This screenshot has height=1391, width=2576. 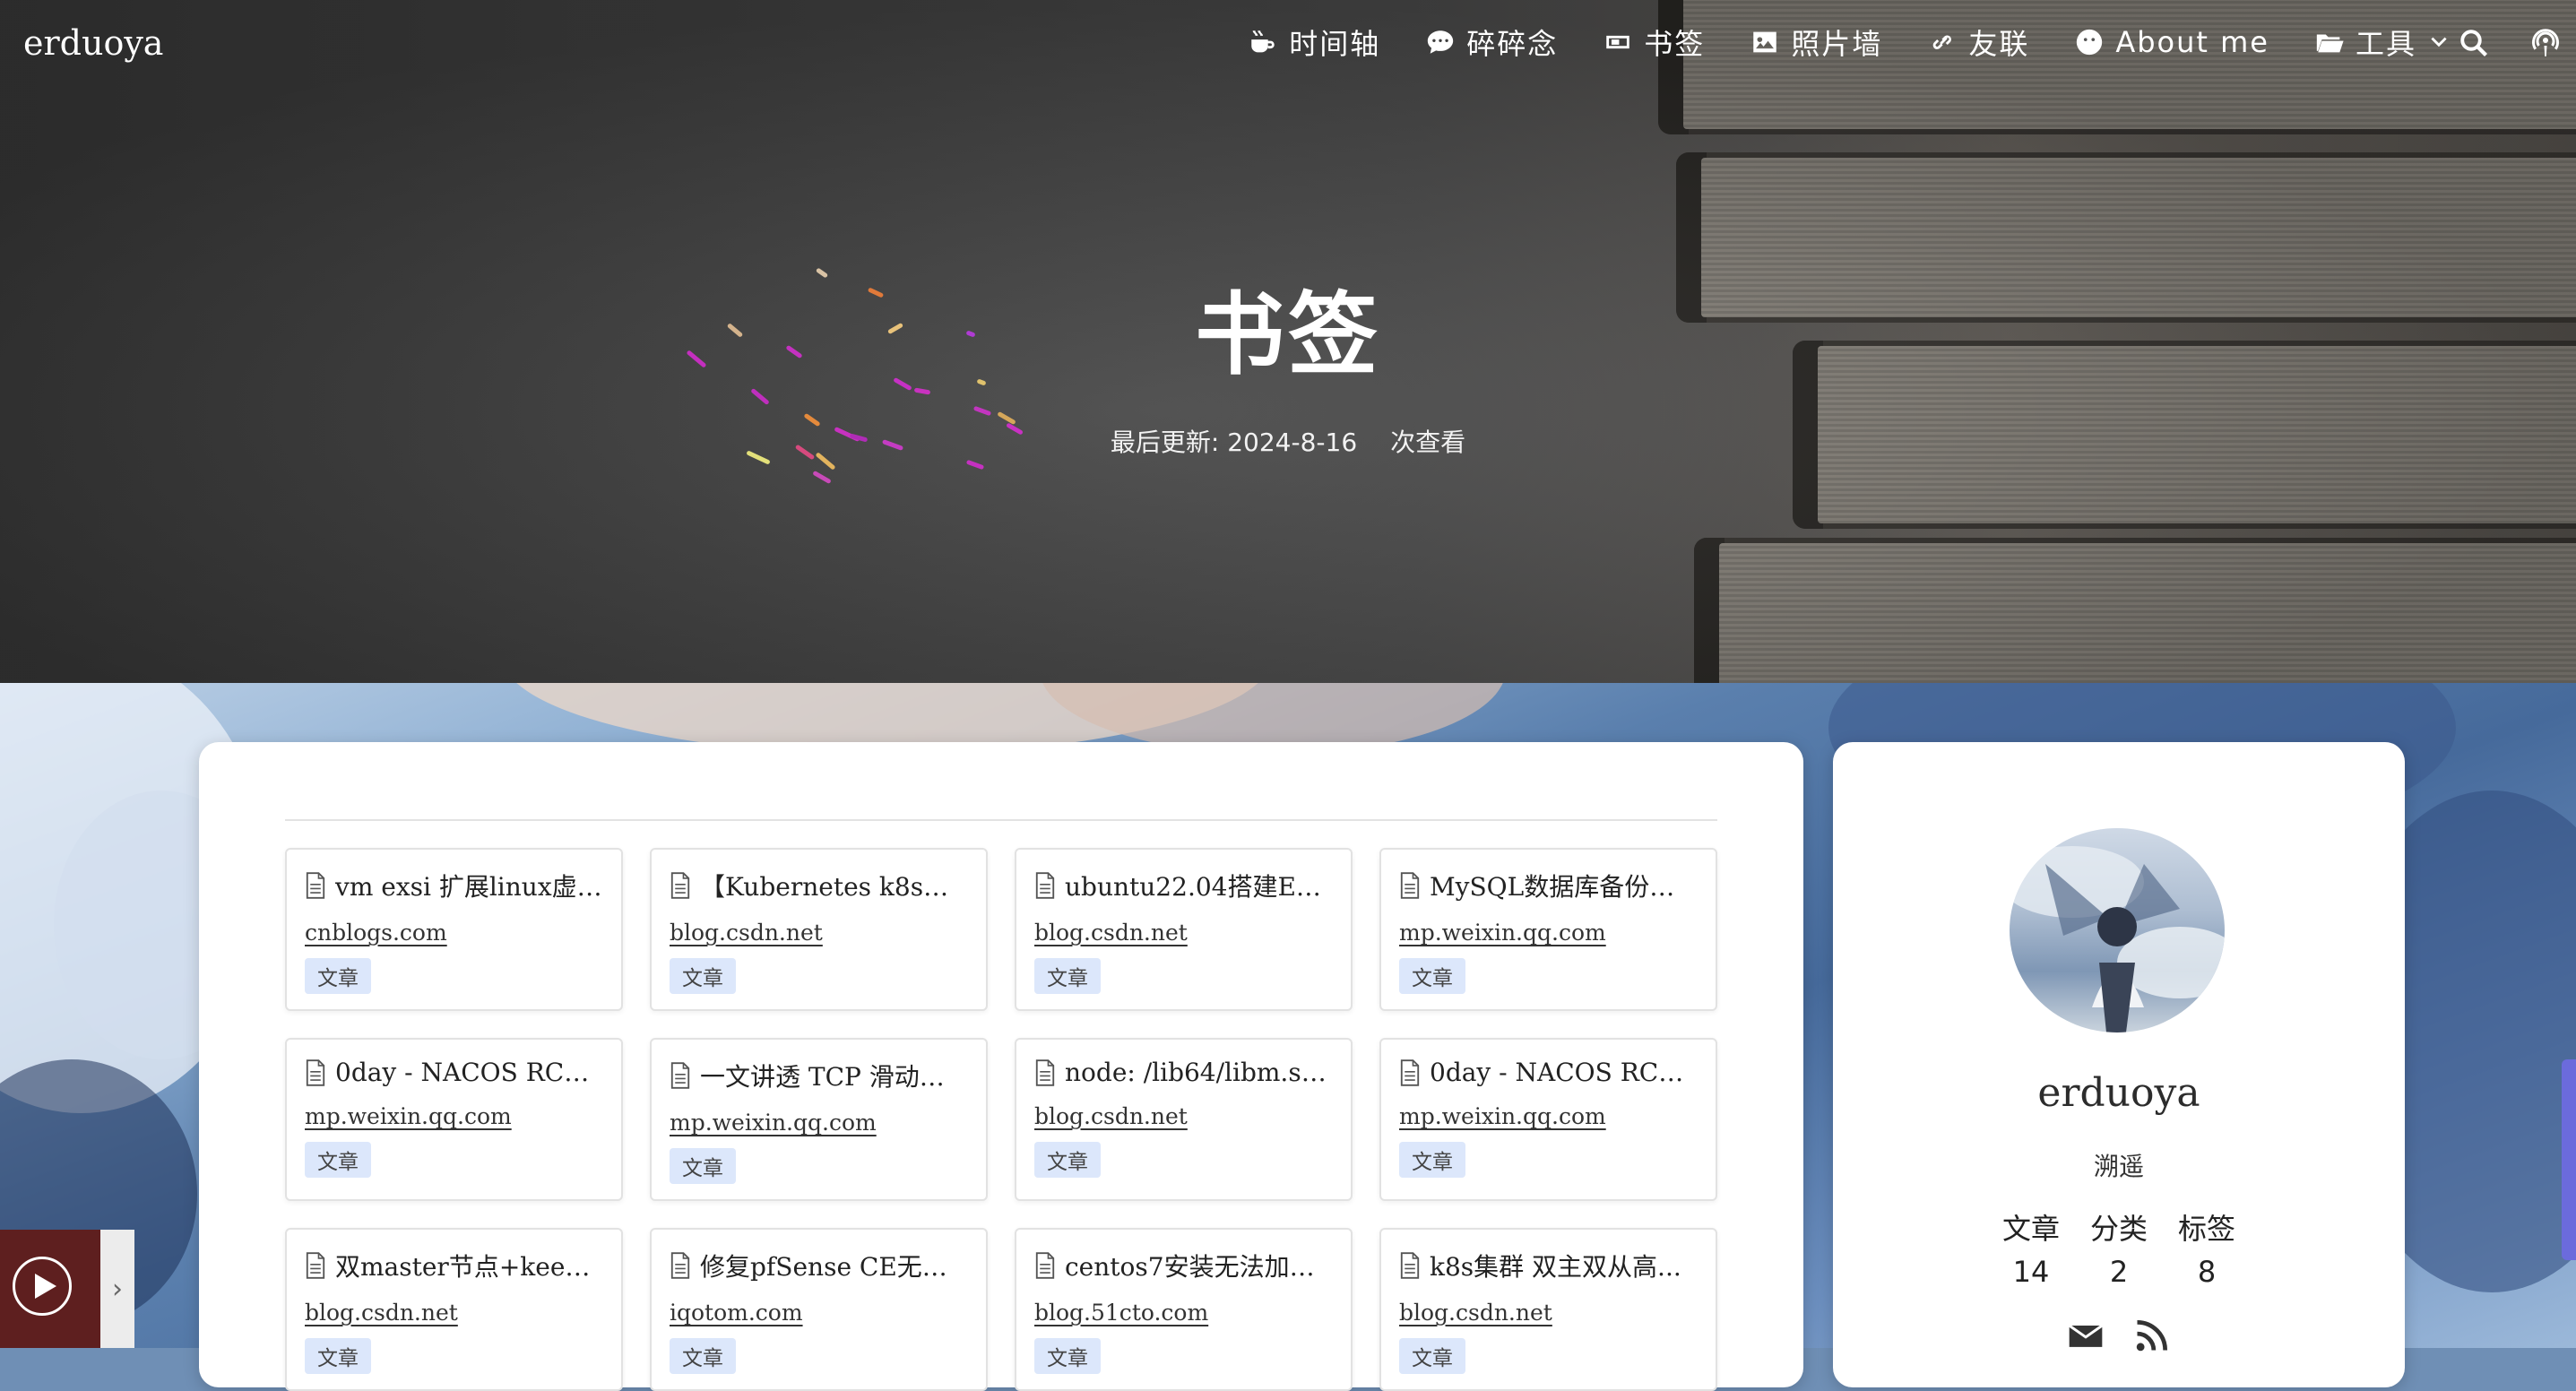 I want to click on player-toggle: ›, so click(x=117, y=1289).